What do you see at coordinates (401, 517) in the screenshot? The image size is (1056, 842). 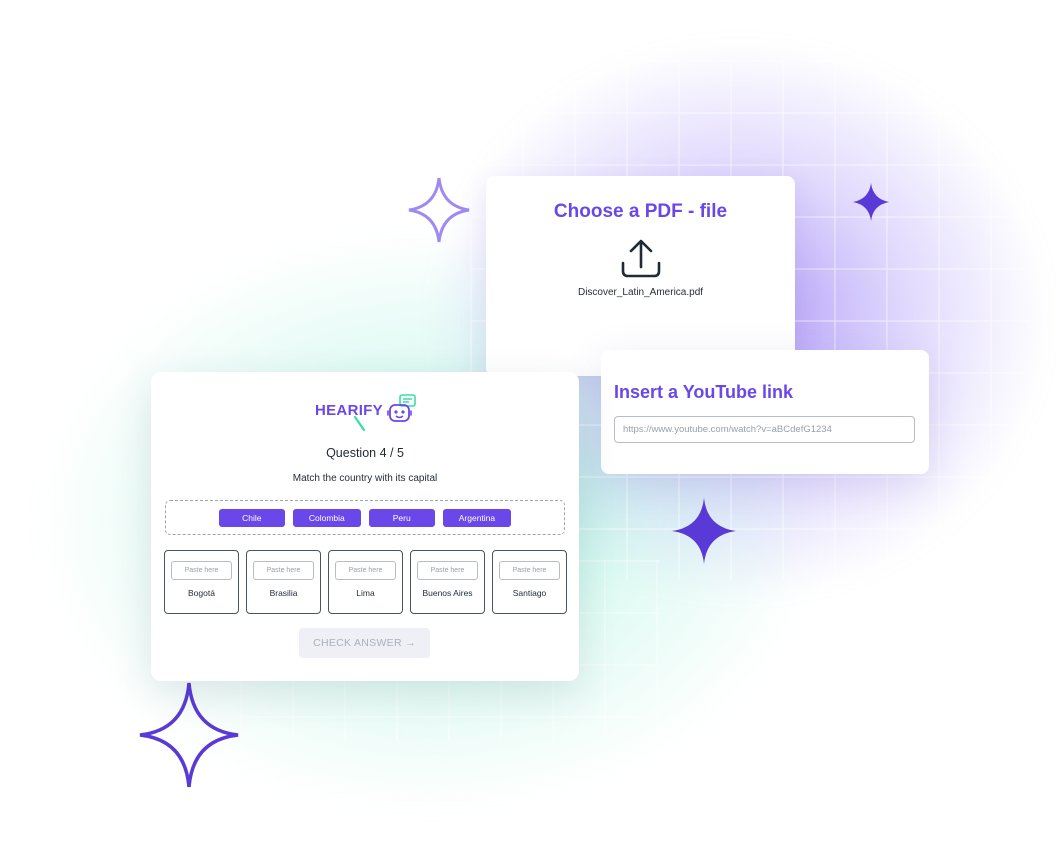 I see `country-chip: Peru` at bounding box center [401, 517].